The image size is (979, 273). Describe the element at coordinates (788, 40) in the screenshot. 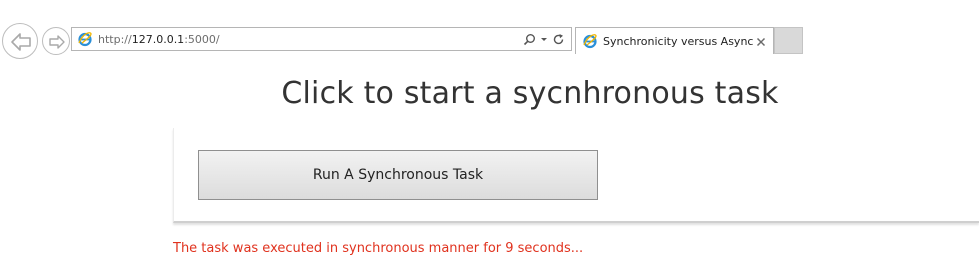

I see `new-tab-button` at that location.